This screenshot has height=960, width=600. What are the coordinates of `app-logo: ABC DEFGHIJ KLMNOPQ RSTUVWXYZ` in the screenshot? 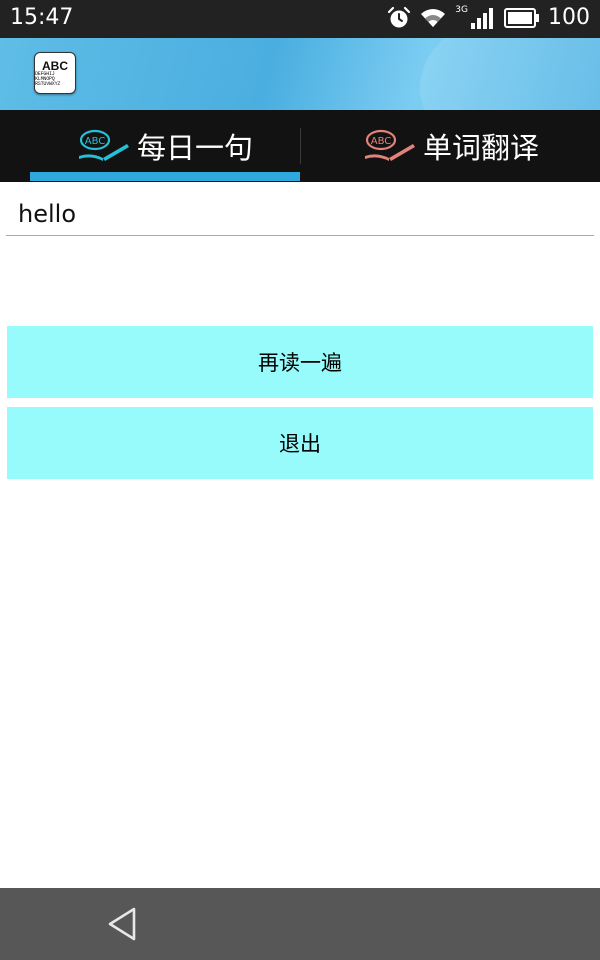 It's located at (55, 73).